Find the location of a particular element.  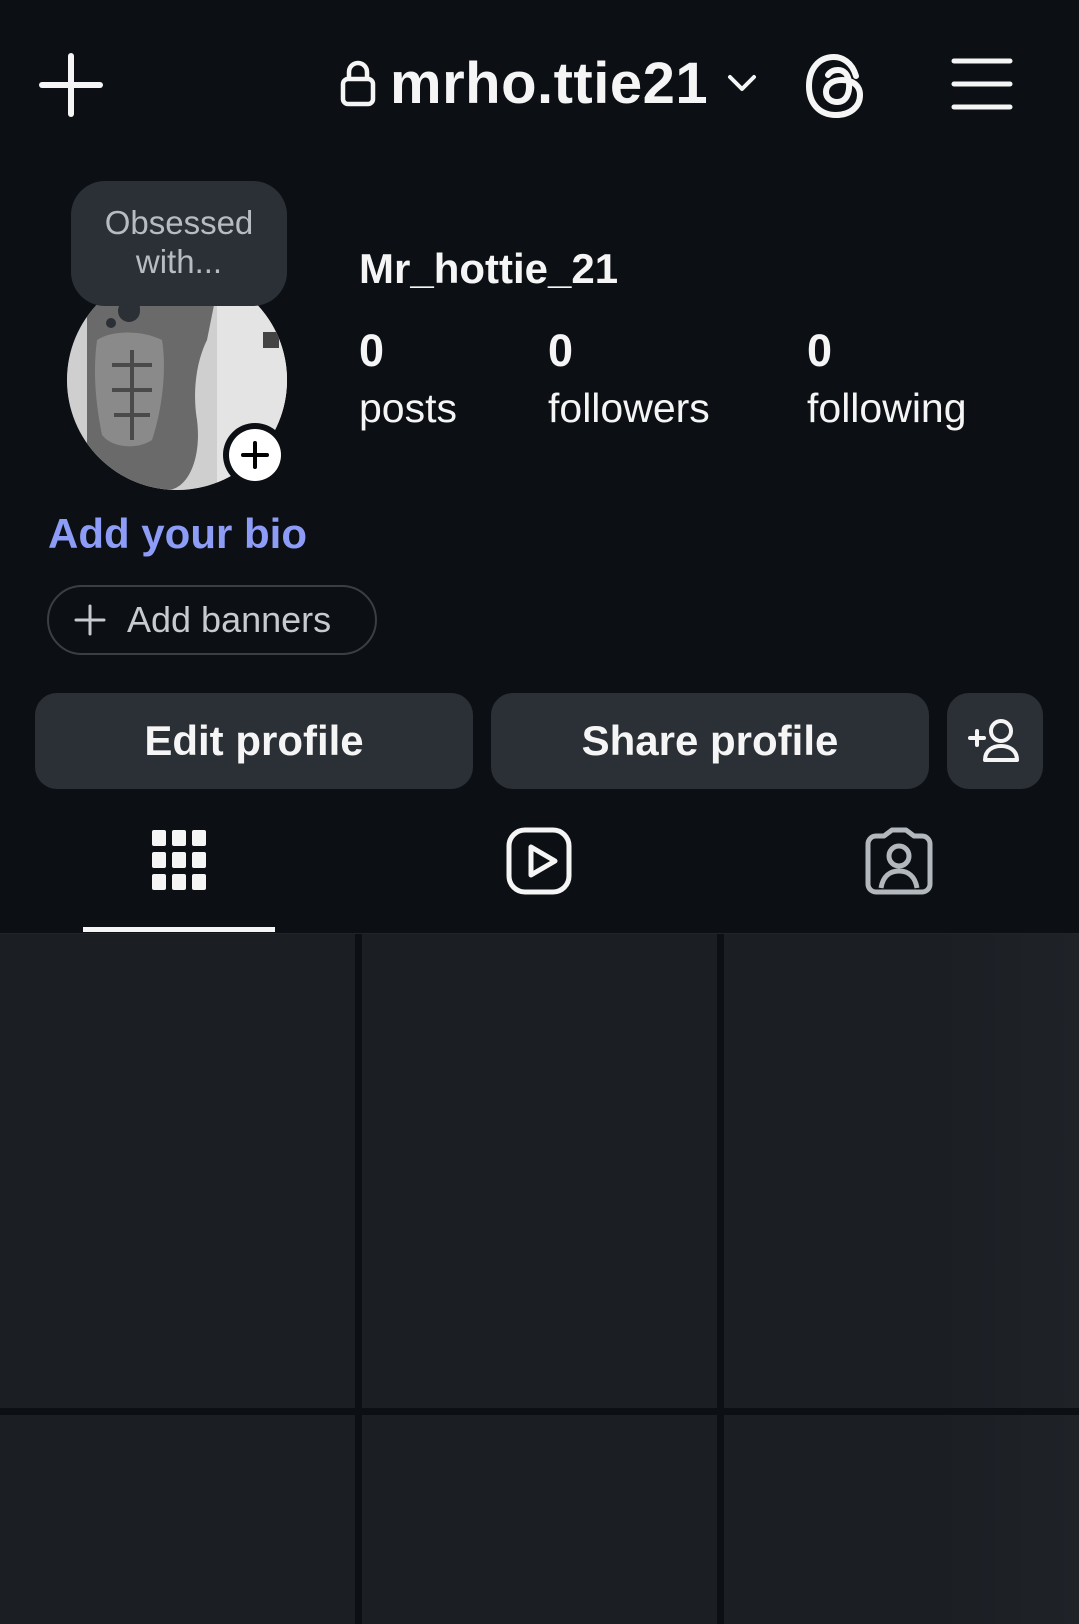

add-user-icon is located at coordinates (993, 740).